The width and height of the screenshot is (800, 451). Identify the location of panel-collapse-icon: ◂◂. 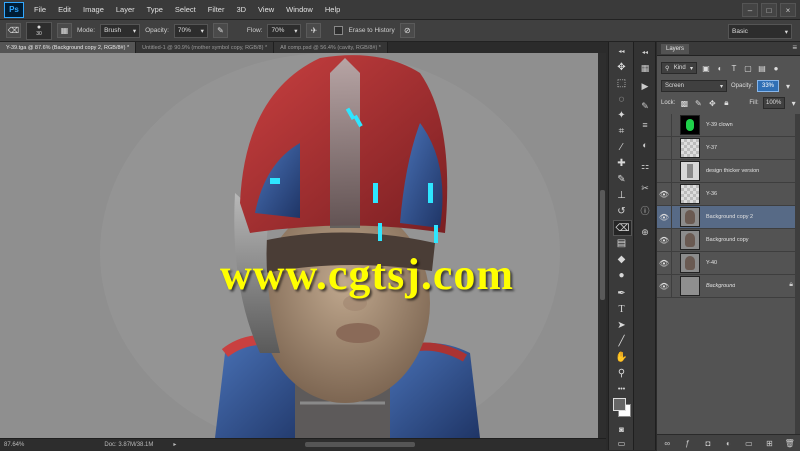
(621, 51).